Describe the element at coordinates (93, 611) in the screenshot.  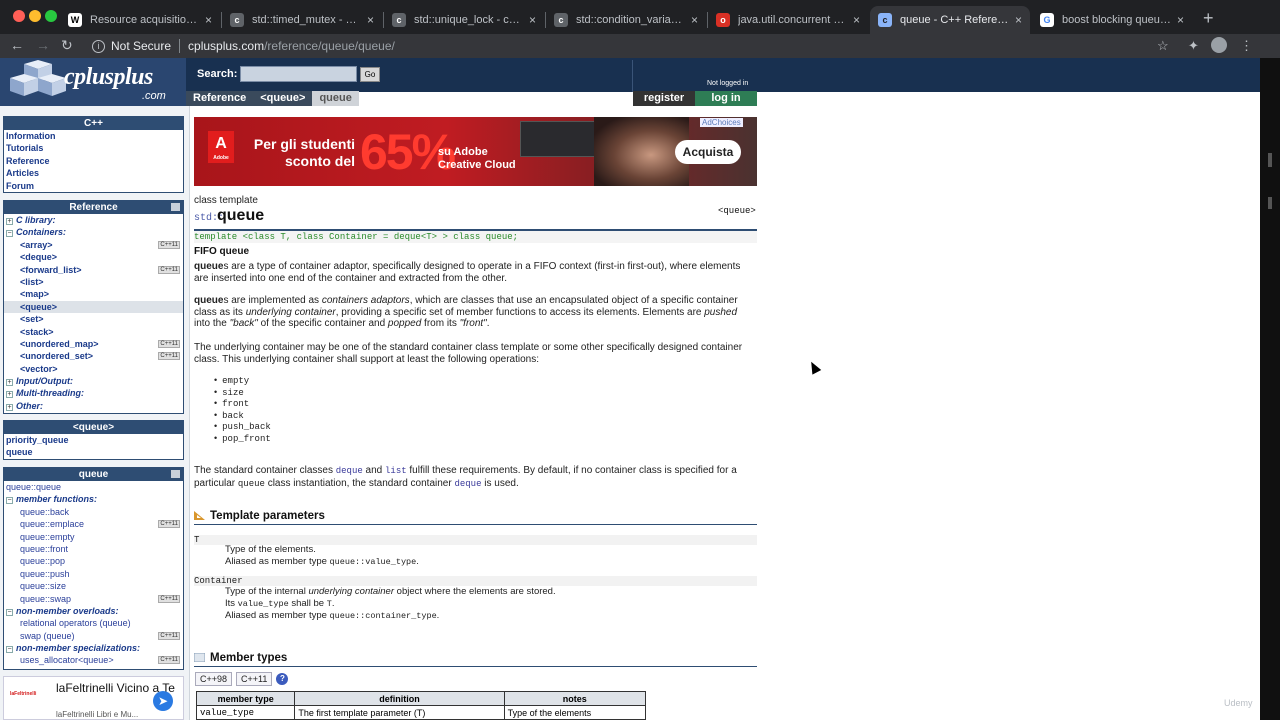
I see `sidebar-item: − non-member overloads:` at that location.